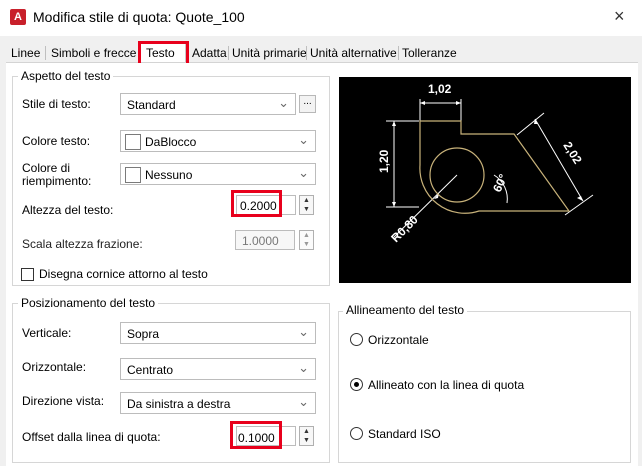 The height and width of the screenshot is (466, 642). I want to click on tab-simboli-e-frecce: Simboli e frecce, so click(93, 53).